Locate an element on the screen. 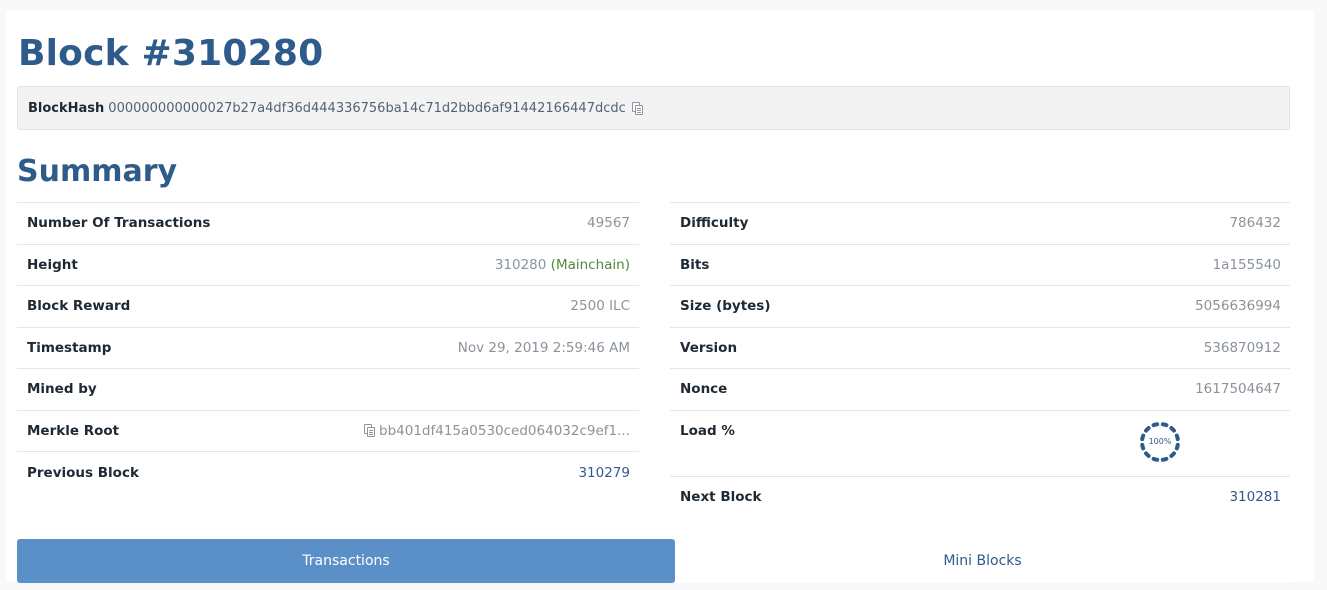 This screenshot has width=1327, height=590. summary-row-transactions: Number Of Transactions 49567 is located at coordinates (328, 224).